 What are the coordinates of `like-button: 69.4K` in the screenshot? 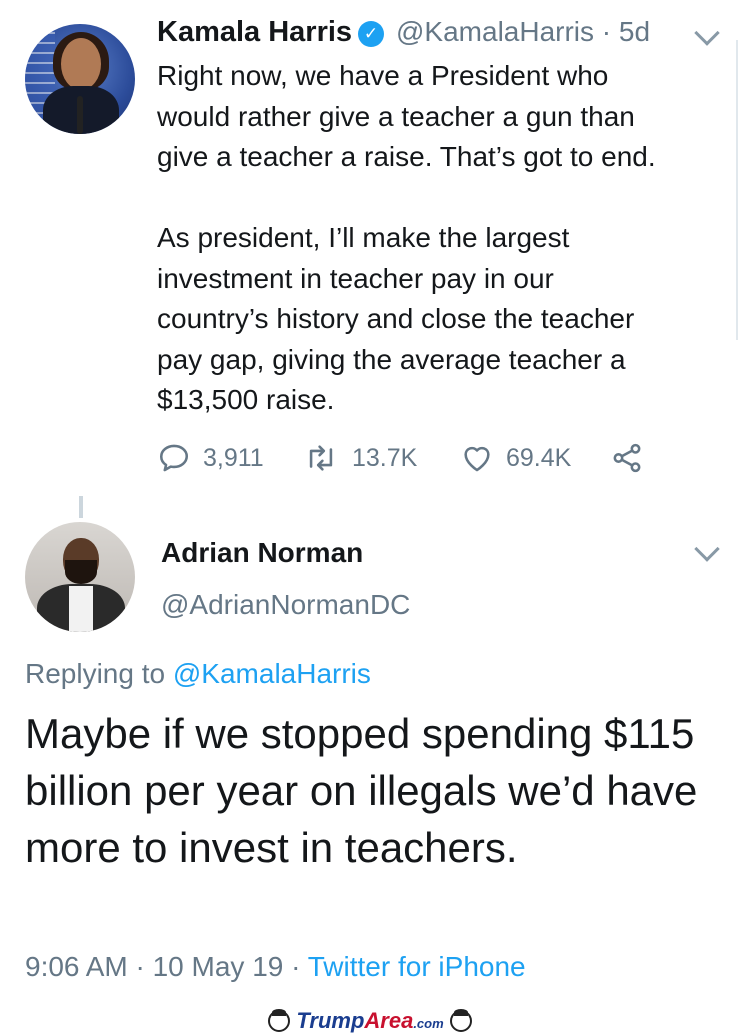 It's located at (515, 458).